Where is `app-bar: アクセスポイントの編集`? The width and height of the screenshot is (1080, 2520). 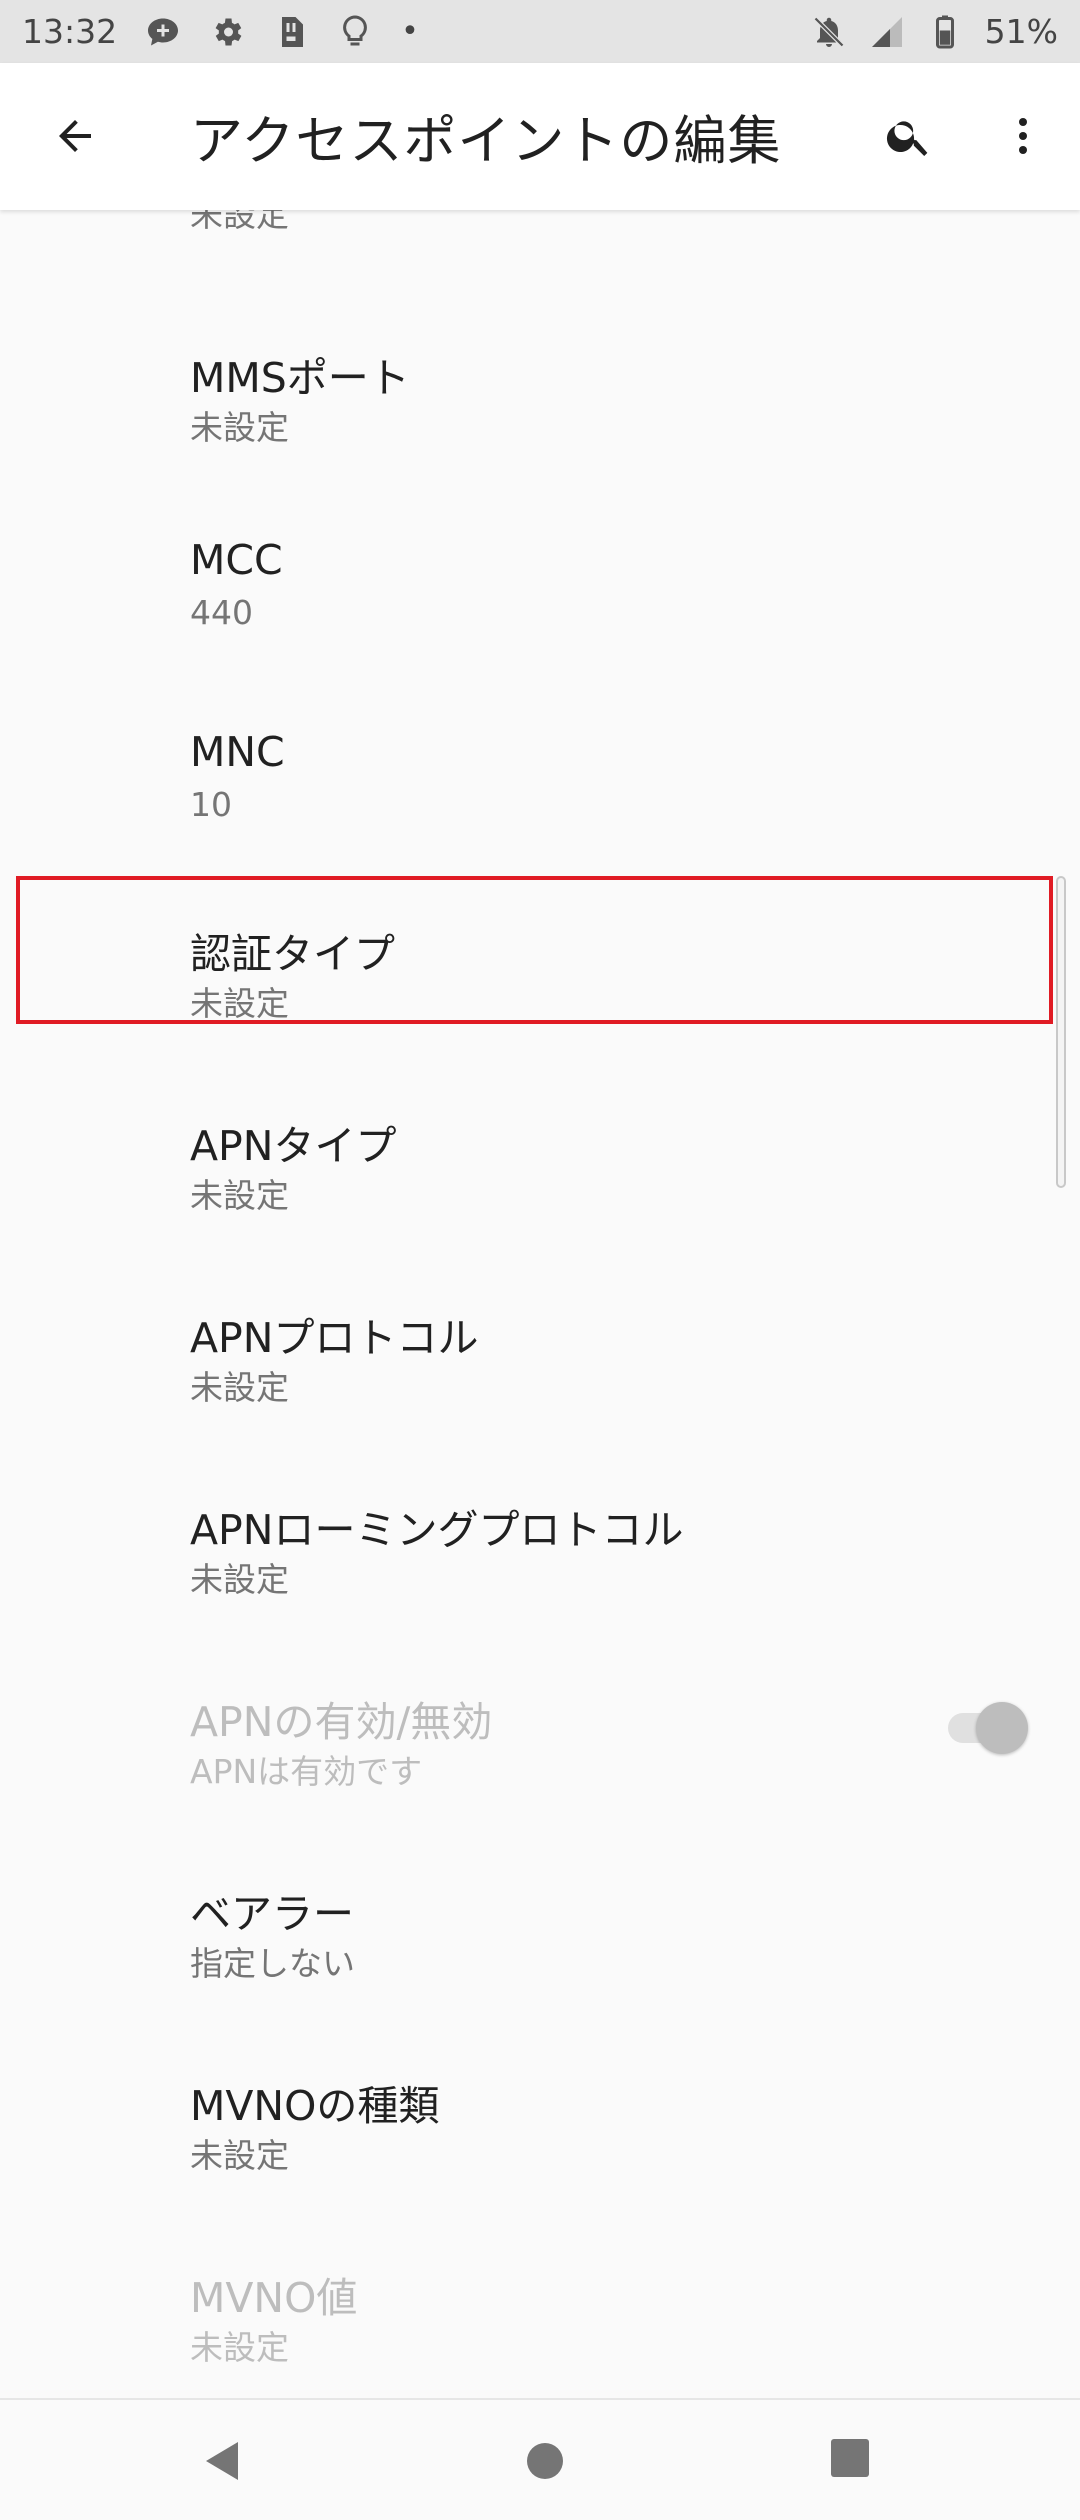 app-bar: アクセスポイントの編集 is located at coordinates (540, 136).